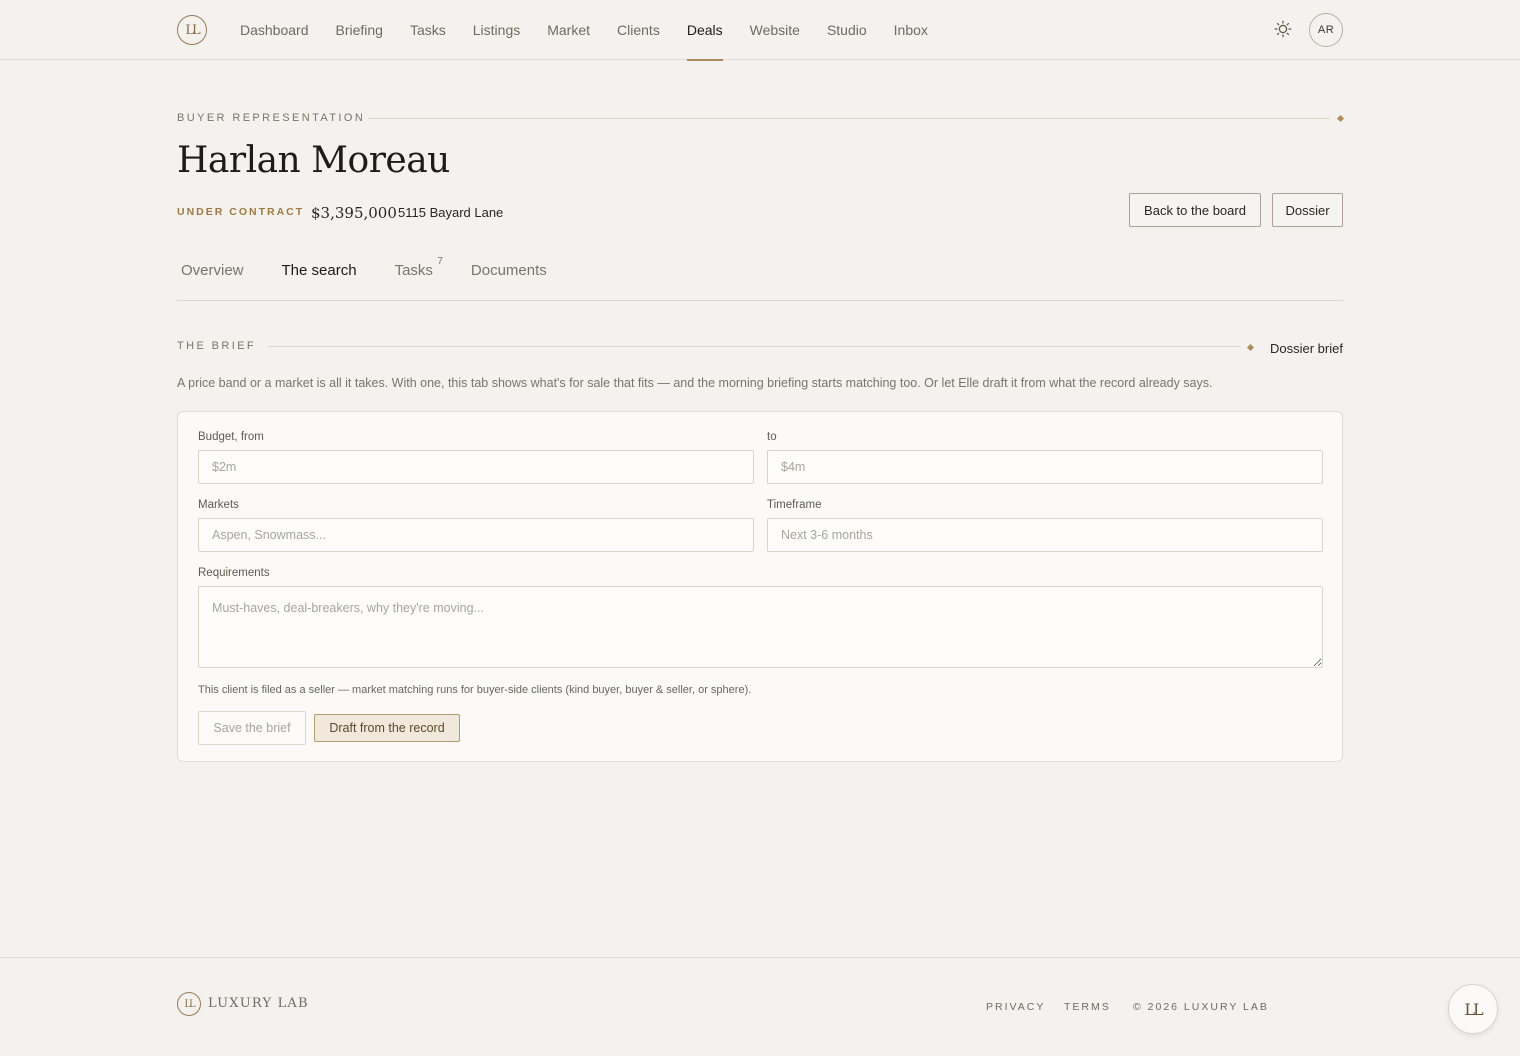  Describe the element at coordinates (1015, 1007) in the screenshot. I see `privacy-link: PRIVACY` at that location.